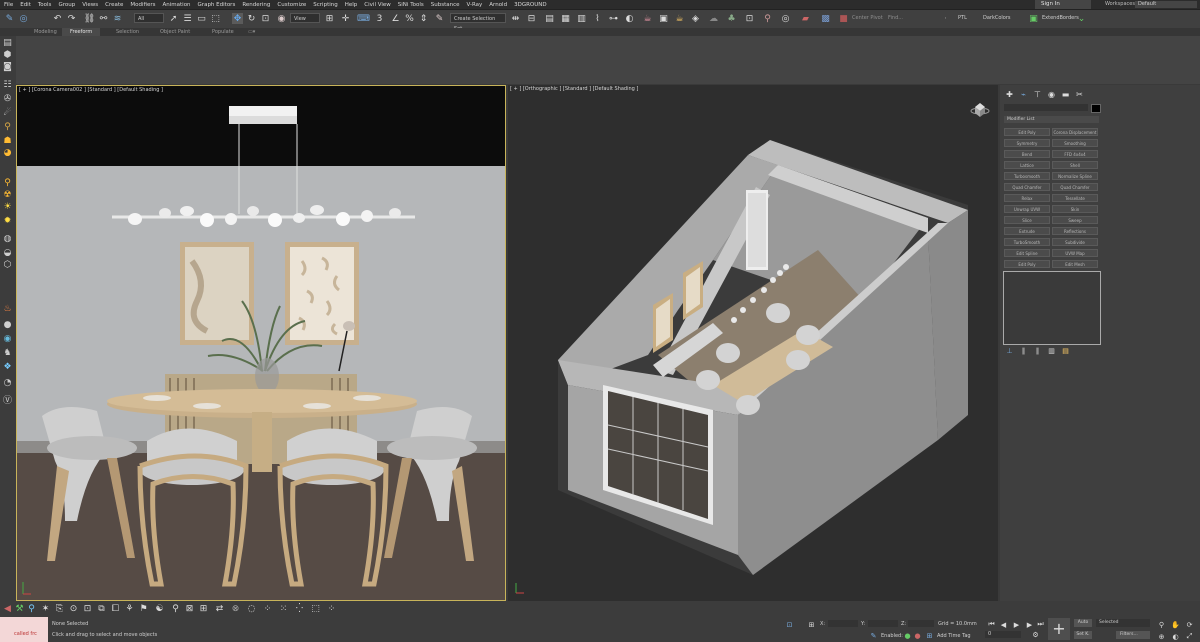 The height and width of the screenshot is (642, 1200). Describe the element at coordinates (7, 608) in the screenshot. I see `time-slider-icon: ◀` at that location.